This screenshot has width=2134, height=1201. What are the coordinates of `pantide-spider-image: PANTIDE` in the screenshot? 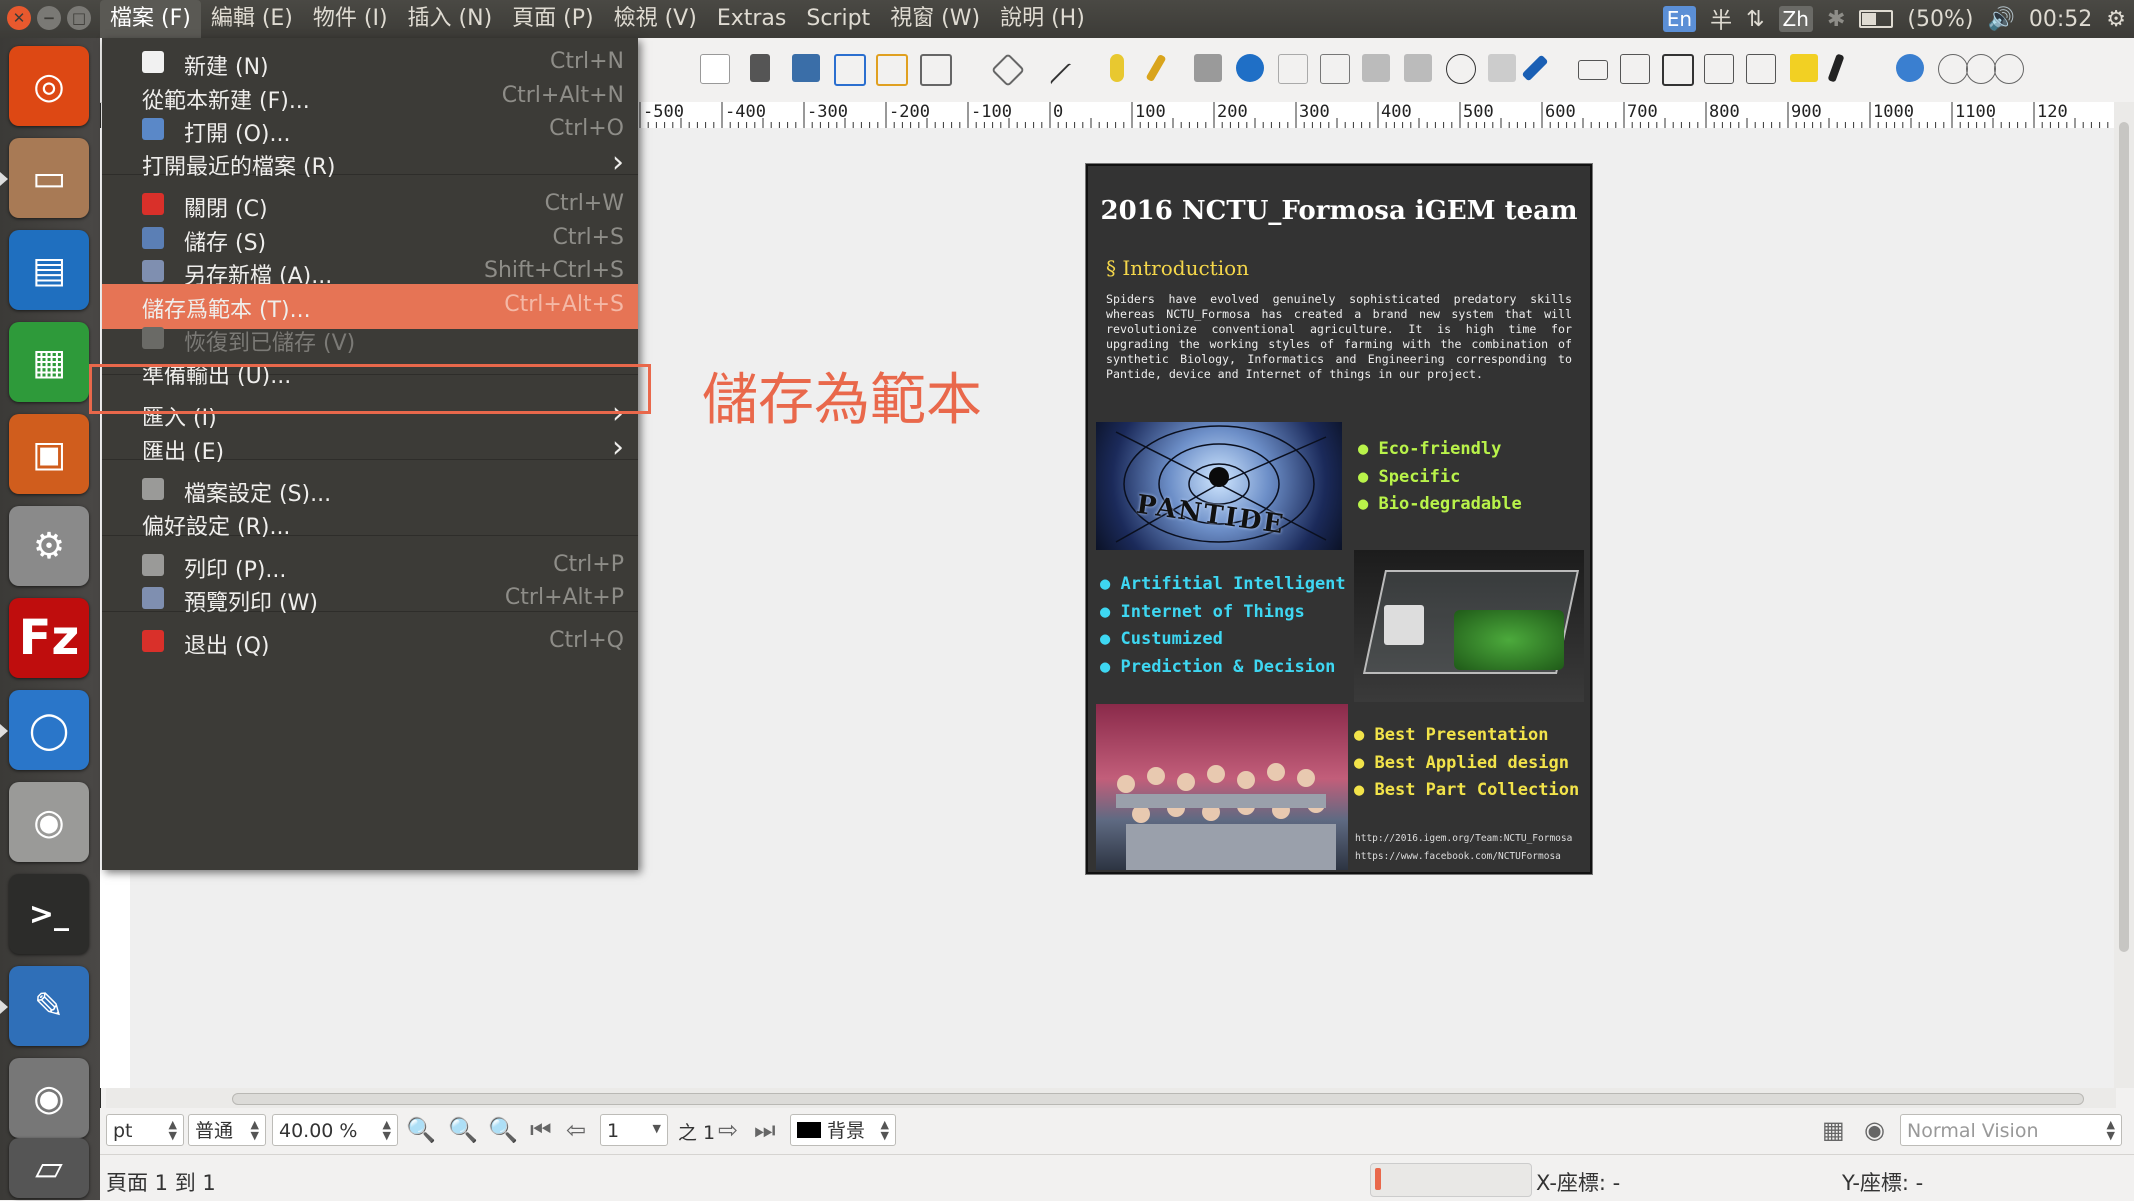 It's located at (1219, 486).